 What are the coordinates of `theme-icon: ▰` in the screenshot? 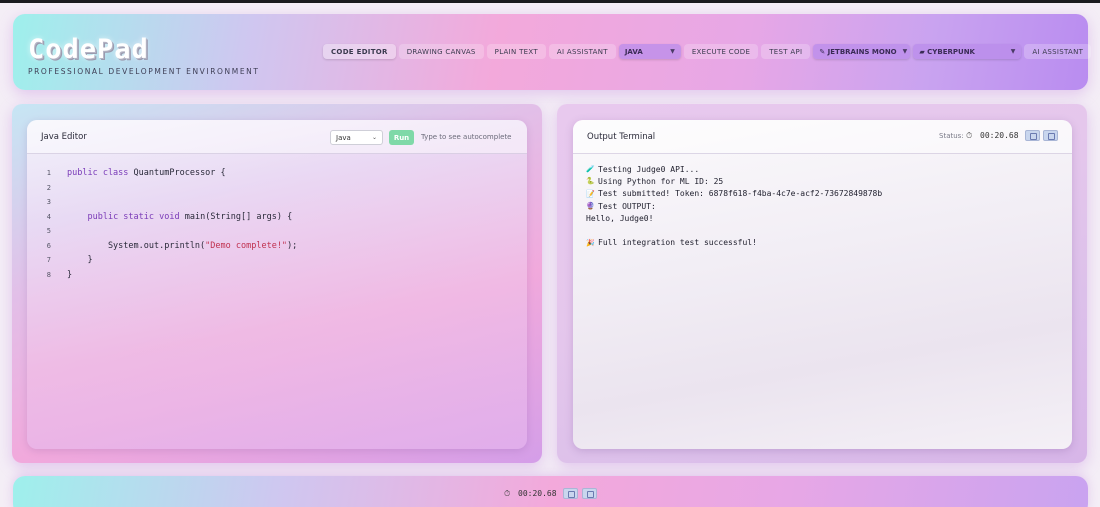 It's located at (923, 51).